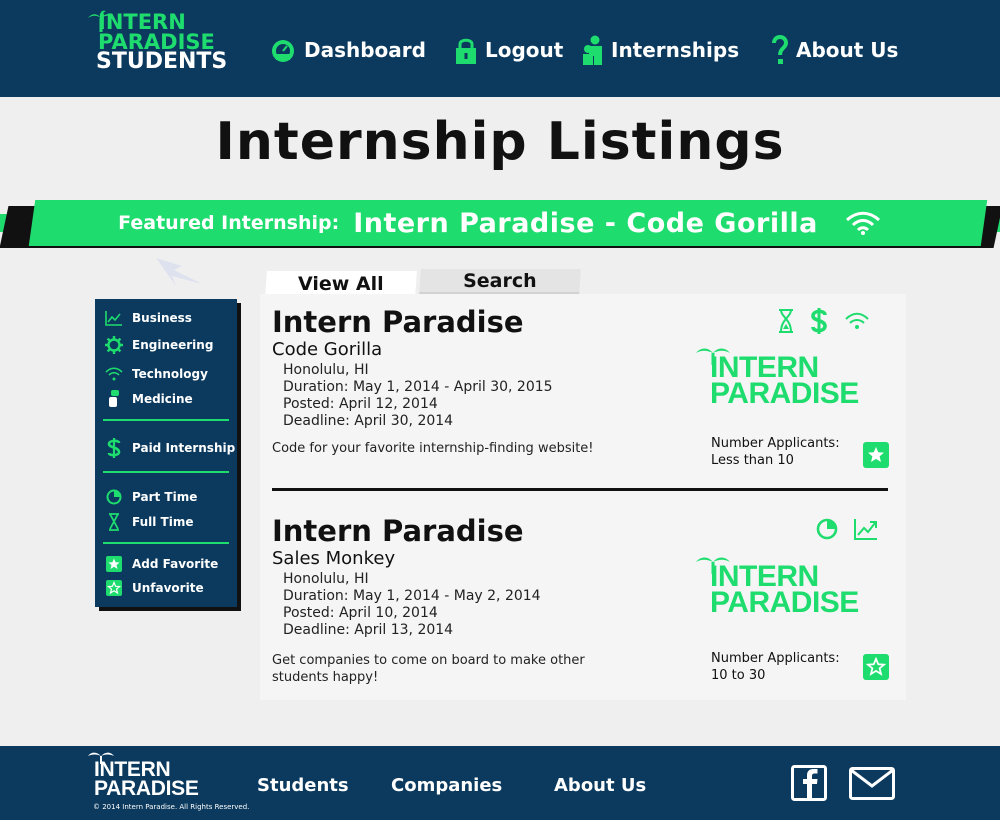 This screenshot has height=820, width=1000. What do you see at coordinates (179, 272) in the screenshot?
I see `decorative-arrow-icon` at bounding box center [179, 272].